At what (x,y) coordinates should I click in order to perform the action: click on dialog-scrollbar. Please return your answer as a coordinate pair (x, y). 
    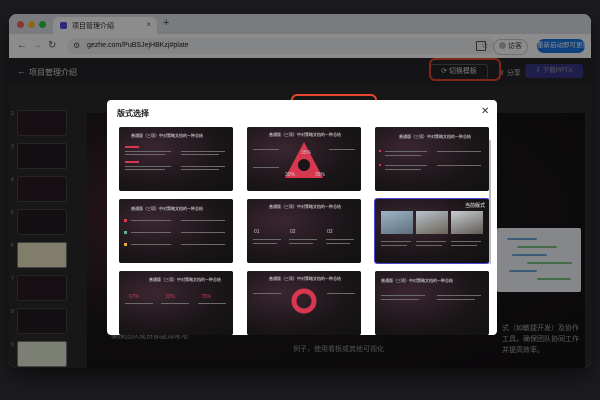
    Looking at the image, I should click on (490, 202).